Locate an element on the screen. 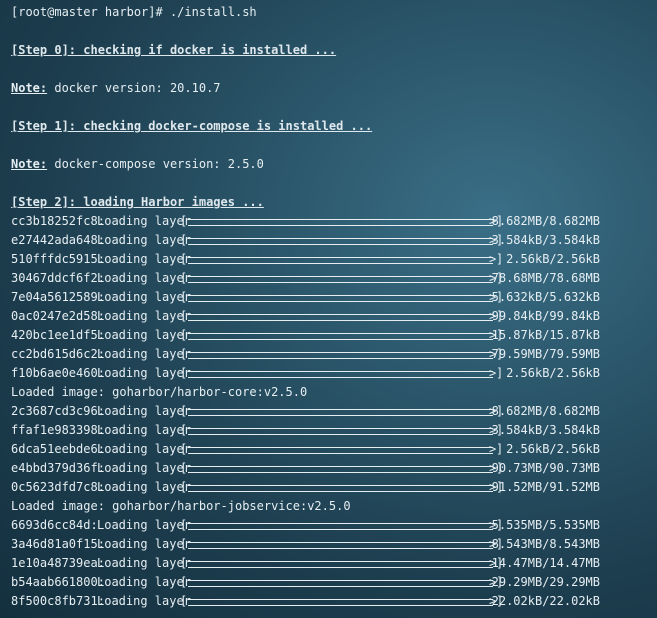  layer-size: 5.632kB/5.632kB is located at coordinates (545, 297).